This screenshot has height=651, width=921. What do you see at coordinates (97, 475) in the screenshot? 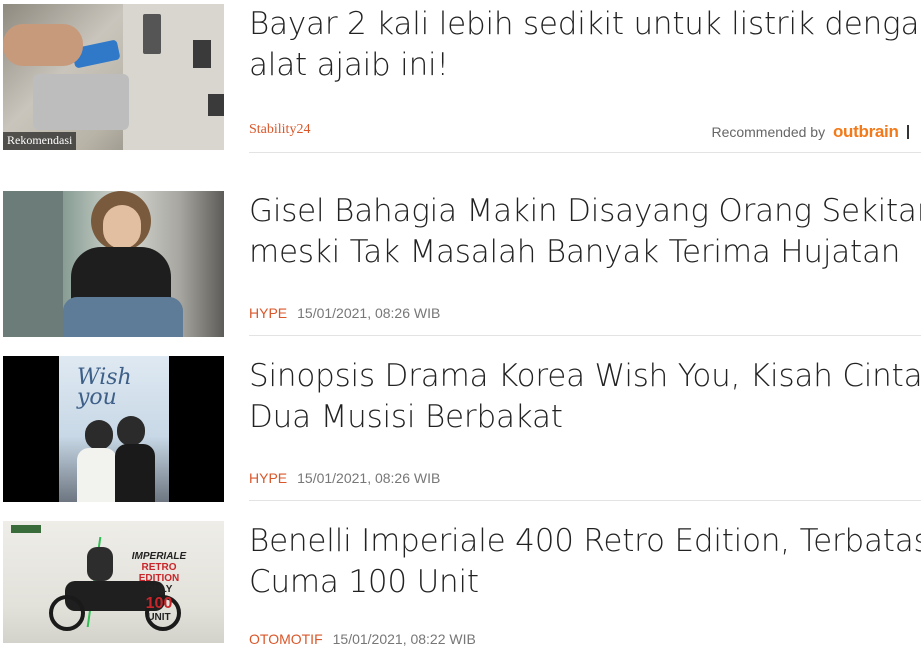
I see `actor-shirt` at bounding box center [97, 475].